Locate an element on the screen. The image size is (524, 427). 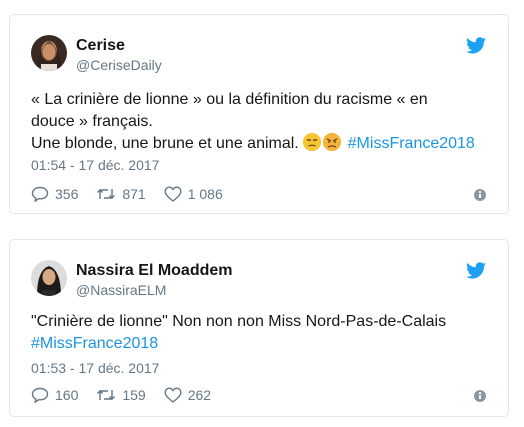
angry-face-emoji-icon is located at coordinates (332, 142).